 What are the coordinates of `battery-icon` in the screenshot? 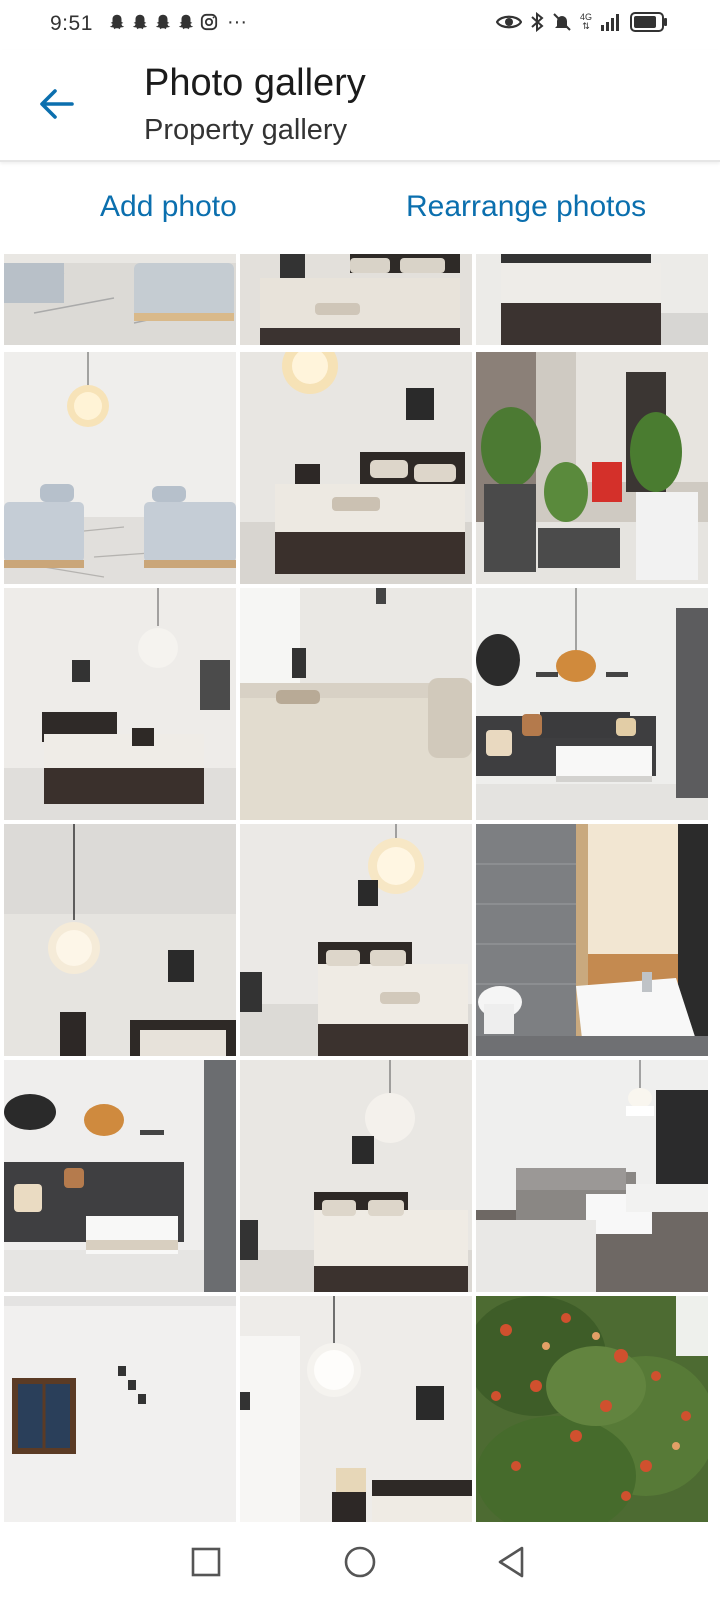 It's located at (648, 22).